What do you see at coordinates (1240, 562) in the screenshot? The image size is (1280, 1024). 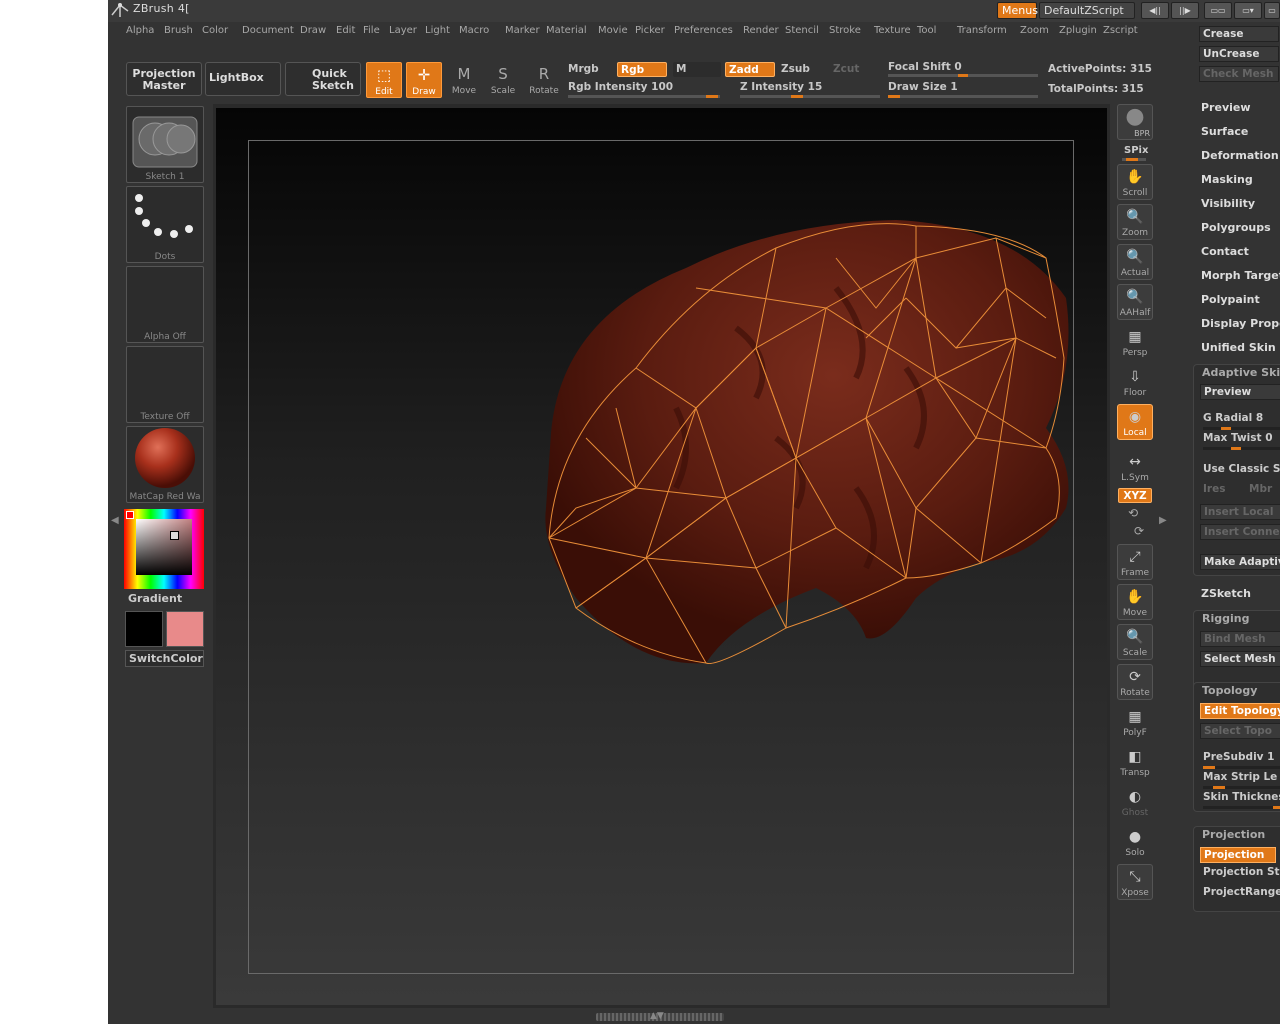 I see `make-adaptive-skin-button: Make Adaptiv` at bounding box center [1240, 562].